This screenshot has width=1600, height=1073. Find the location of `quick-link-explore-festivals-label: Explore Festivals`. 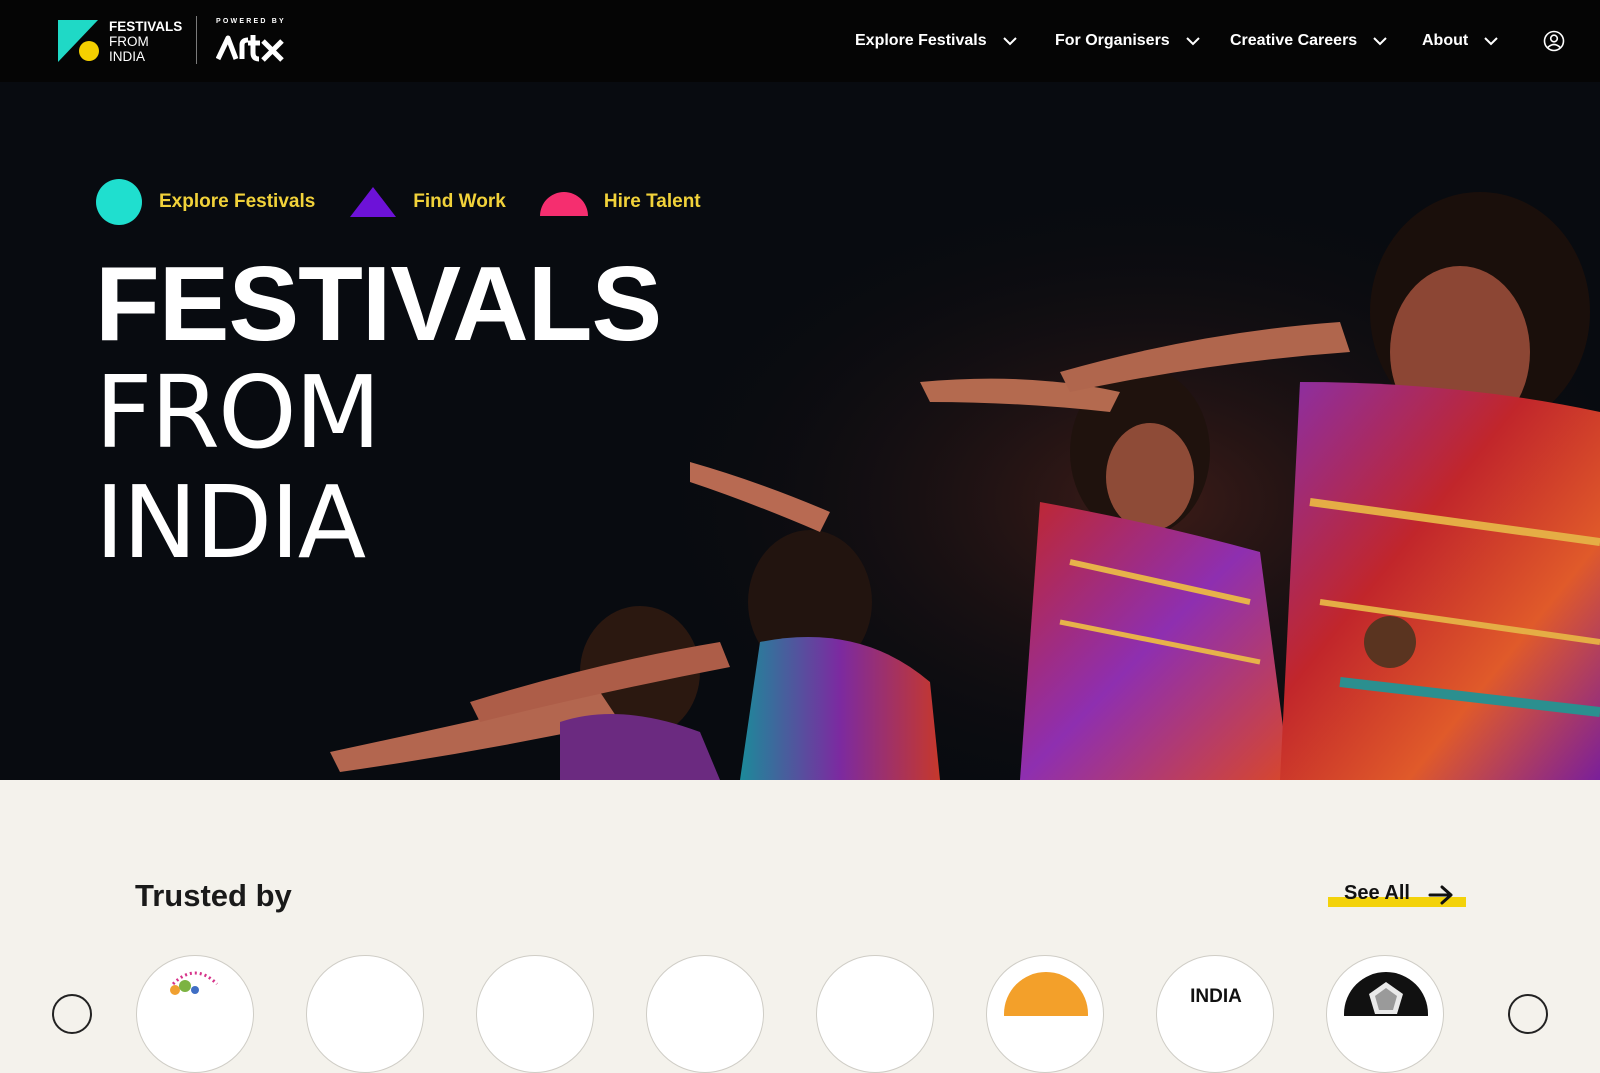

quick-link-explore-festivals-label: Explore Festivals is located at coordinates (237, 201).